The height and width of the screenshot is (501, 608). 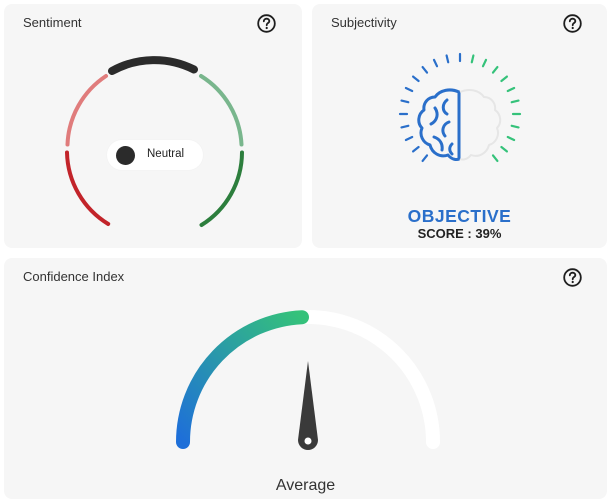 What do you see at coordinates (221, 110) in the screenshot?
I see `sentiment-segment-positive-light` at bounding box center [221, 110].